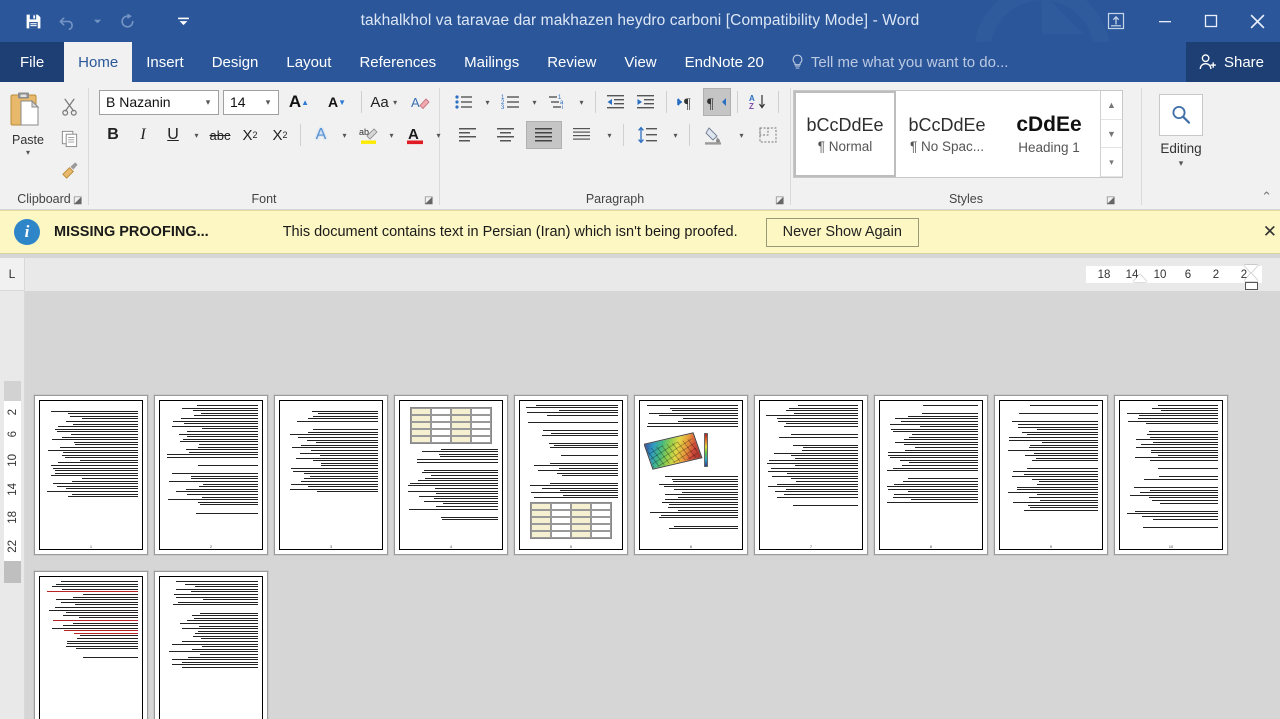  Describe the element at coordinates (1270, 232) in the screenshot. I see `info-bar-close-button: ✕` at that location.